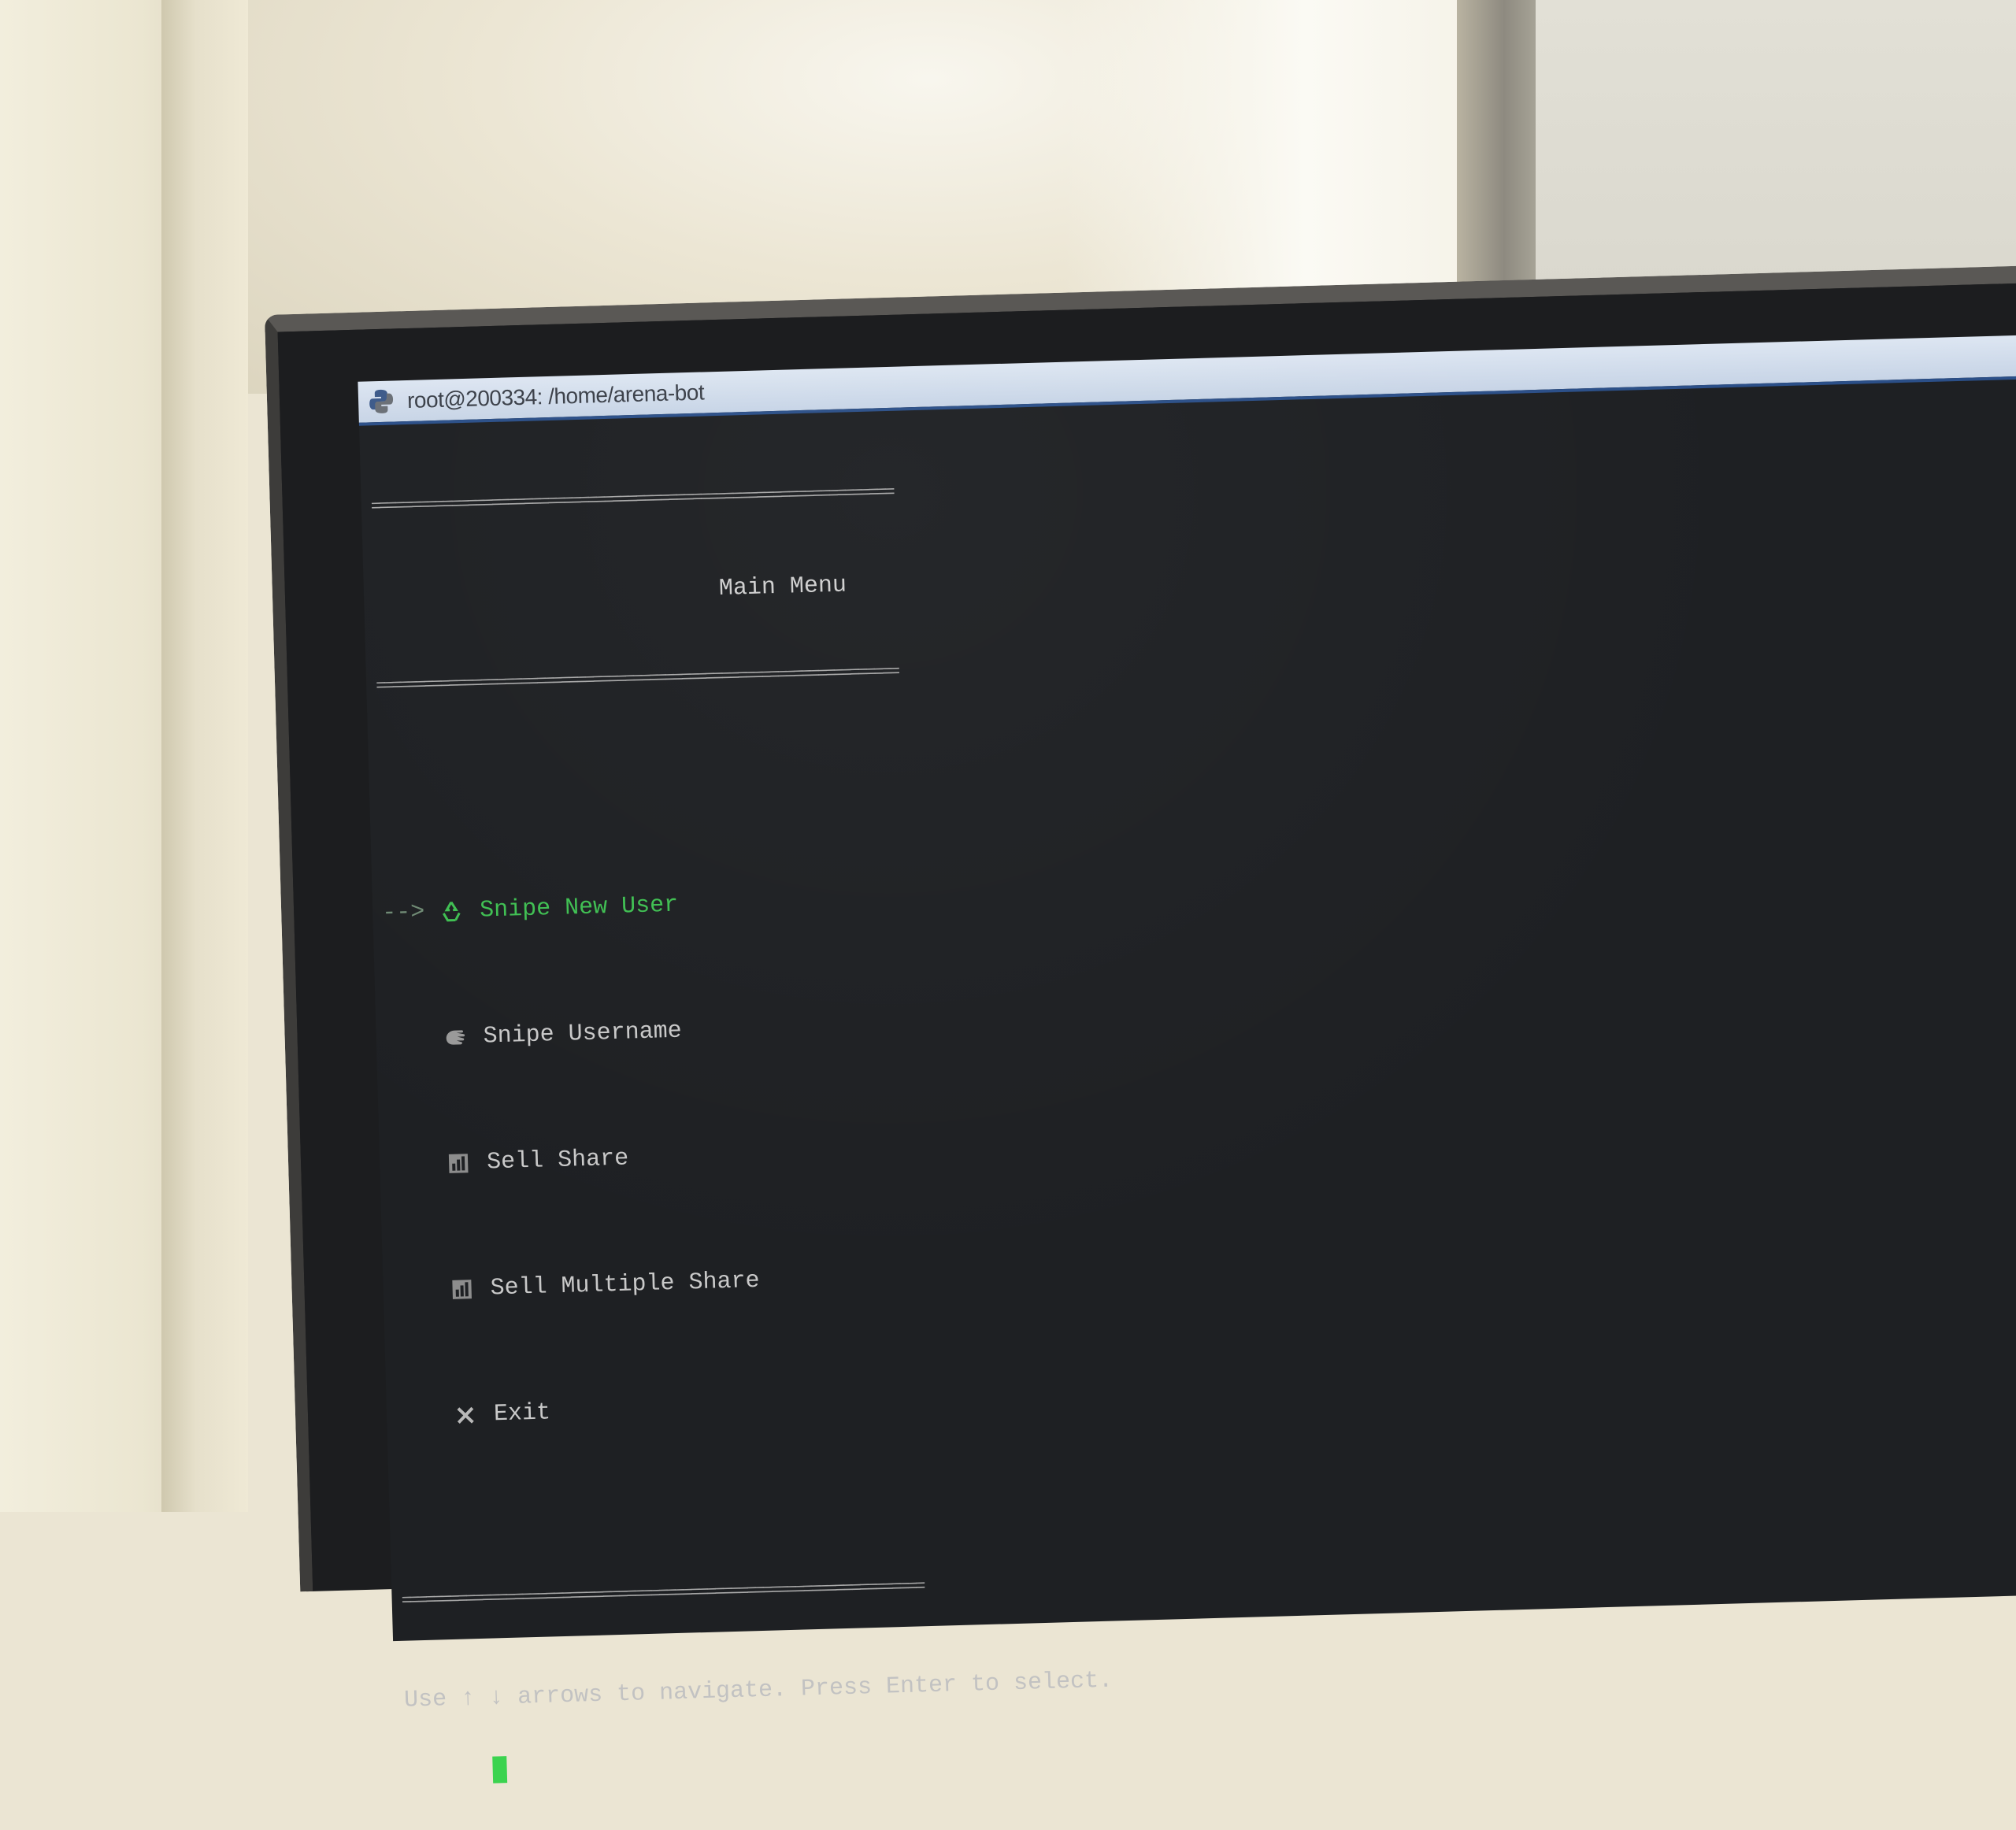  I want to click on menu-item-label: Sell Multiple Share, so click(625, 1284).